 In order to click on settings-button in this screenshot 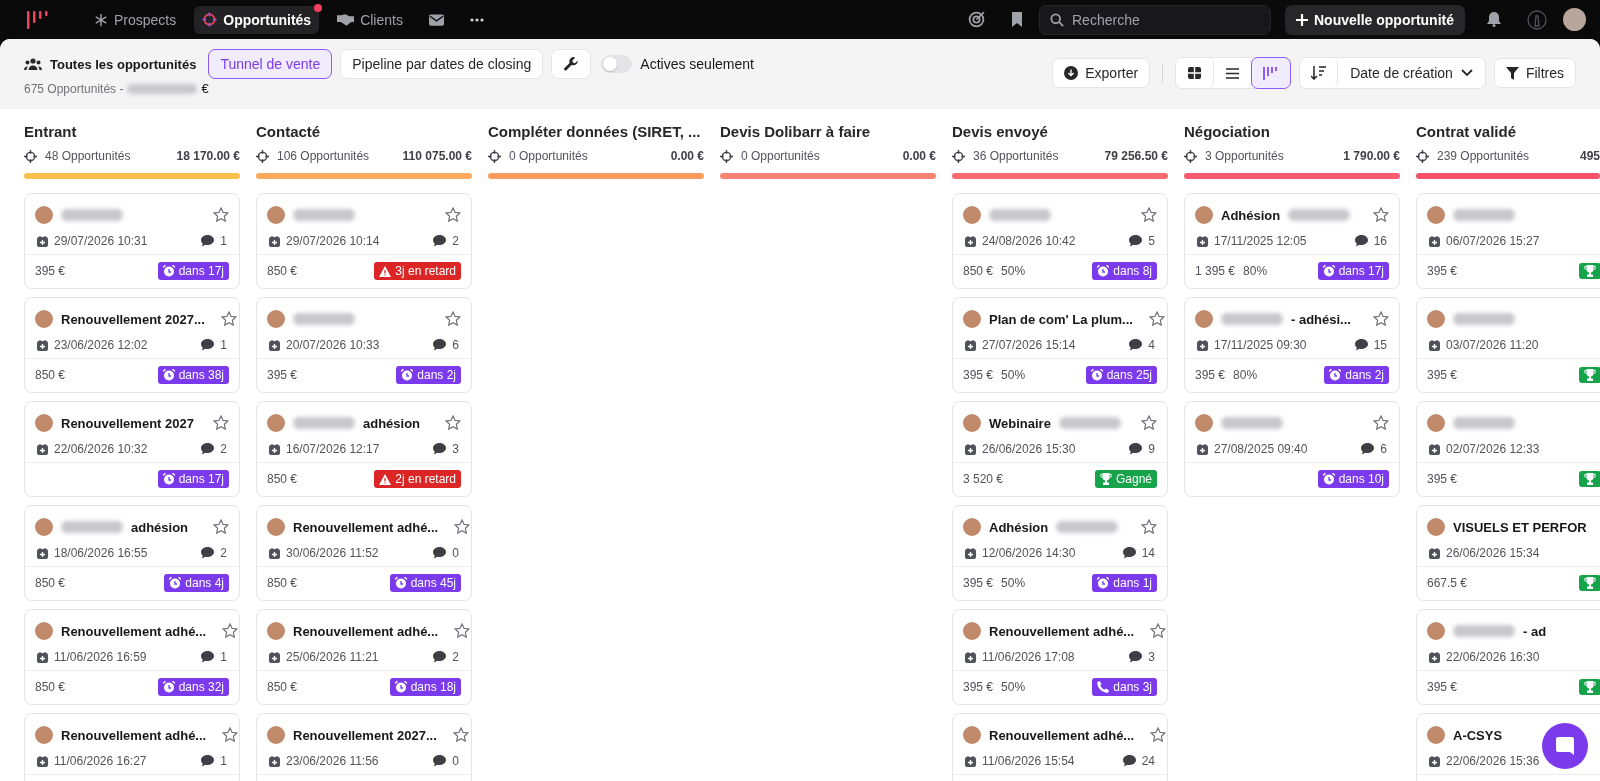, I will do `click(571, 64)`.